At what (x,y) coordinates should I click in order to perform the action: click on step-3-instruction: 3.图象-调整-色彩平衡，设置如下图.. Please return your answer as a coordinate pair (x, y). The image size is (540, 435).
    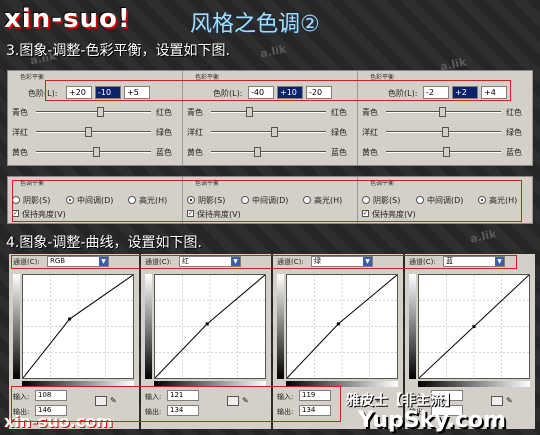
    Looking at the image, I should click on (118, 51).